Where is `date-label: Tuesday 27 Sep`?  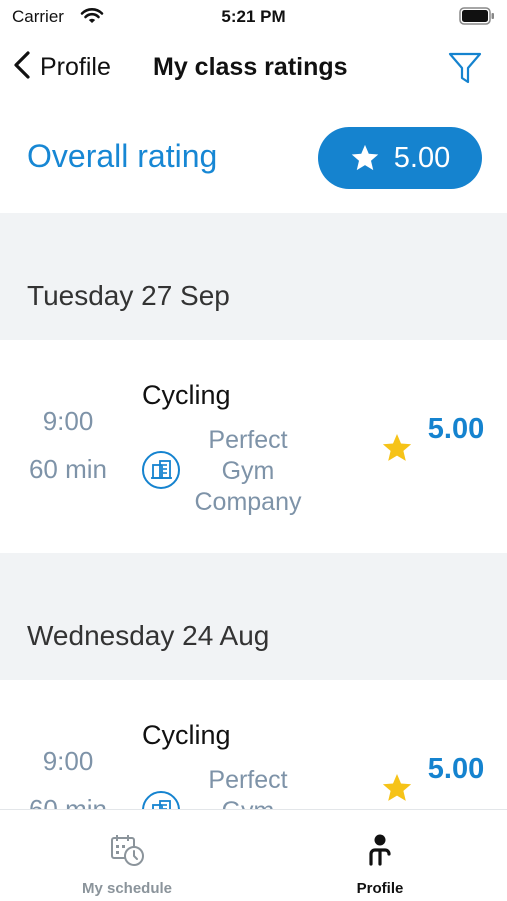
date-label: Tuesday 27 Sep is located at coordinates (128, 295).